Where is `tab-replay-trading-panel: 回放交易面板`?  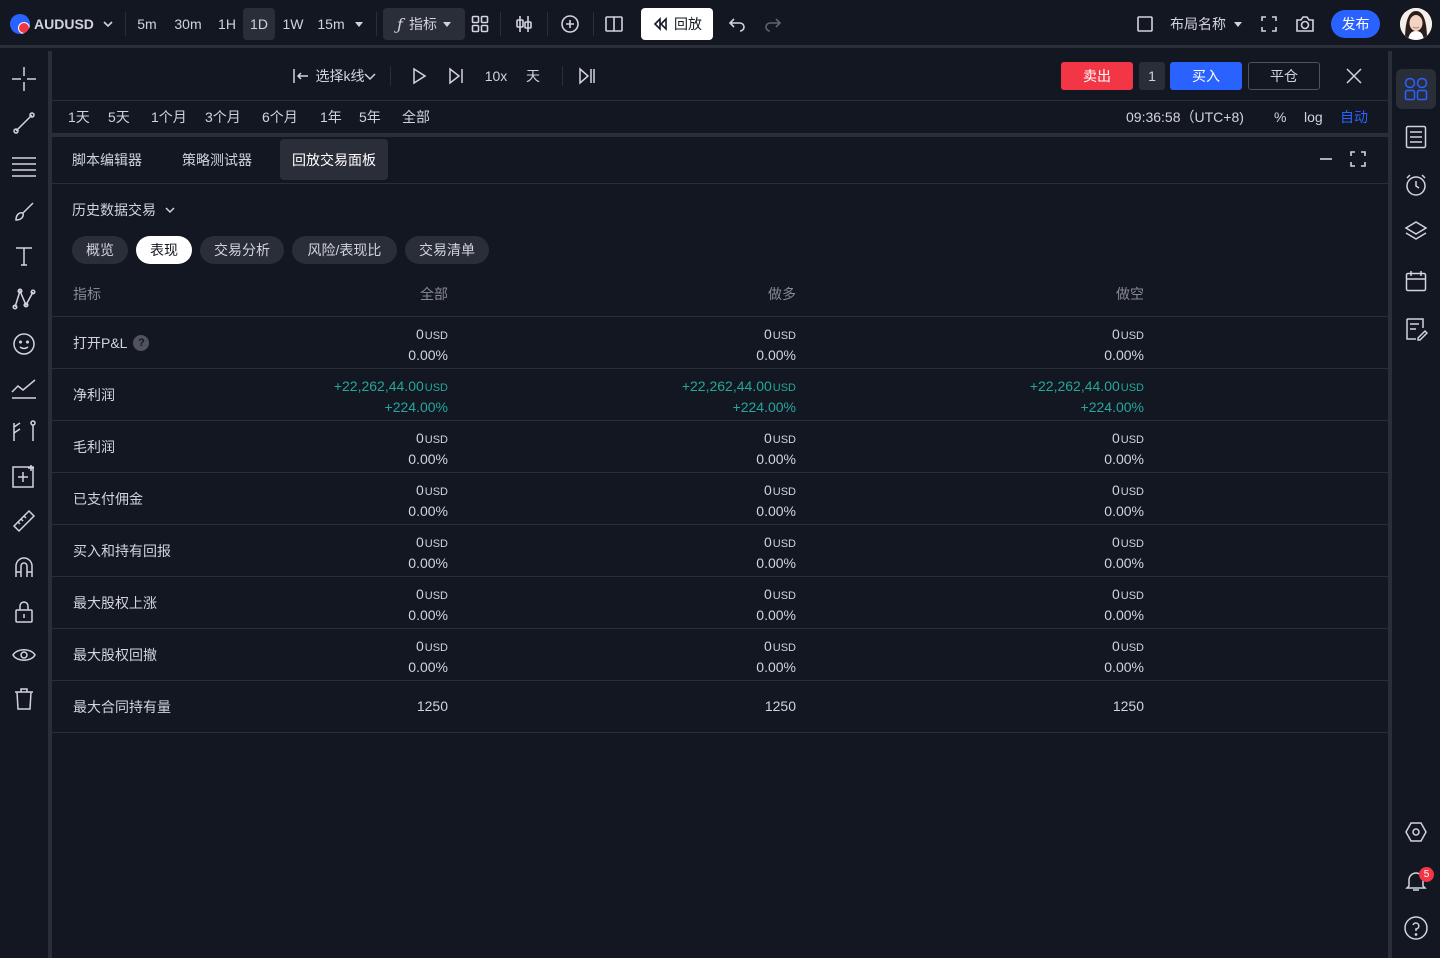
tab-replay-trading-panel: 回放交易面板 is located at coordinates (334, 159).